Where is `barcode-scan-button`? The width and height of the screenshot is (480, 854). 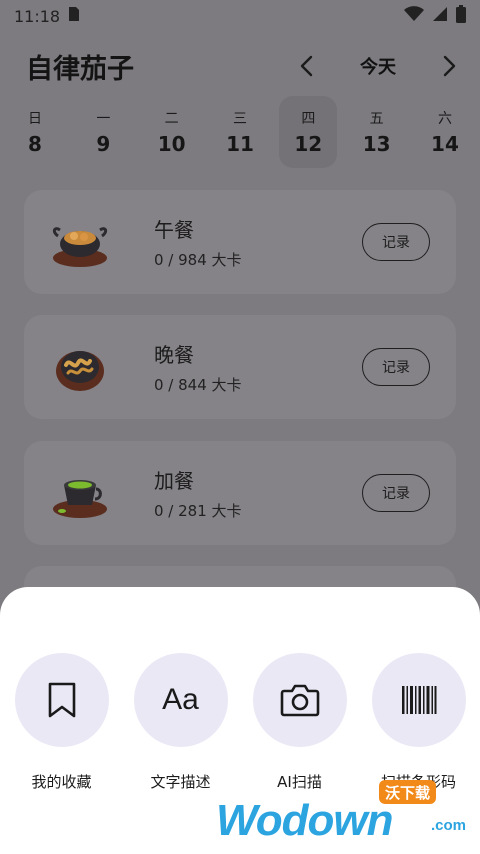 barcode-scan-button is located at coordinates (418, 700).